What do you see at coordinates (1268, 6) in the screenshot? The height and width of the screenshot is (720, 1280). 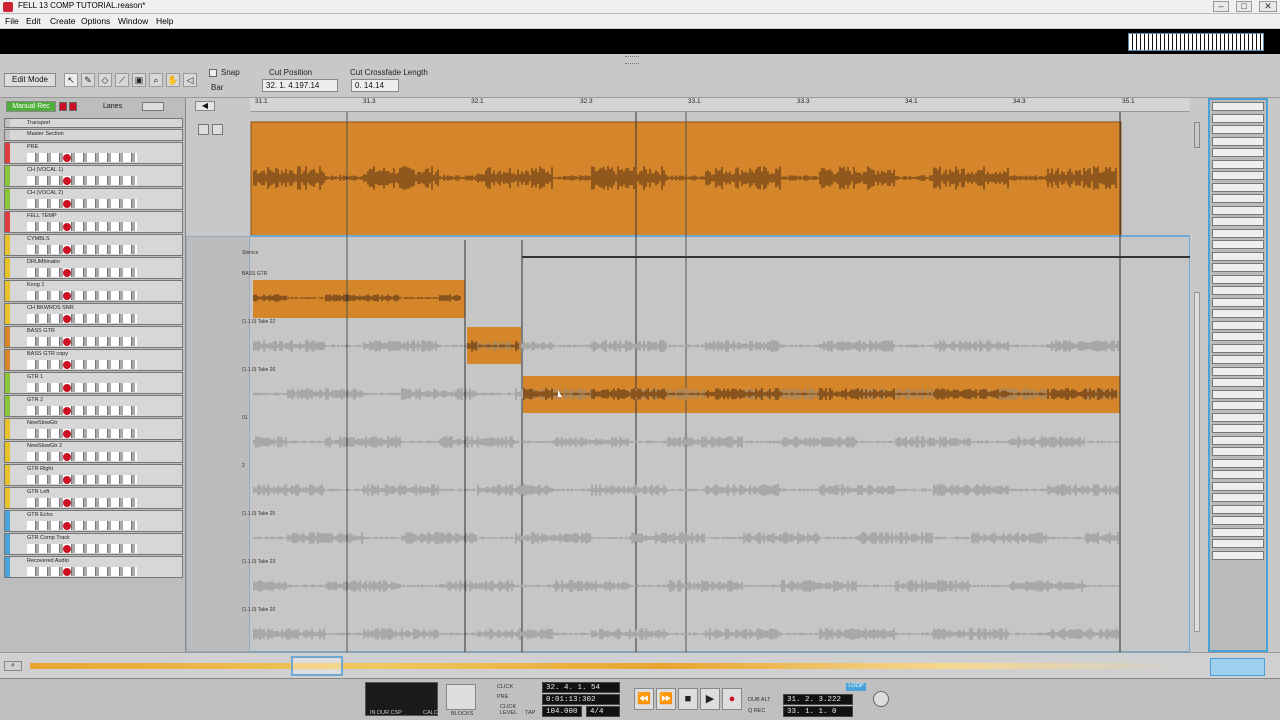 I see `close-button: ✕` at bounding box center [1268, 6].